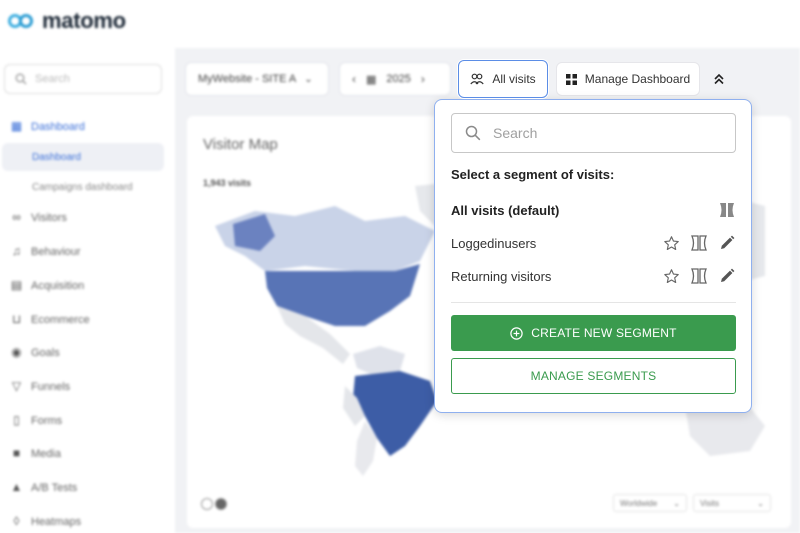 This screenshot has height=533, width=800. What do you see at coordinates (16, 126) in the screenshot?
I see `grid-icon: ▦` at bounding box center [16, 126].